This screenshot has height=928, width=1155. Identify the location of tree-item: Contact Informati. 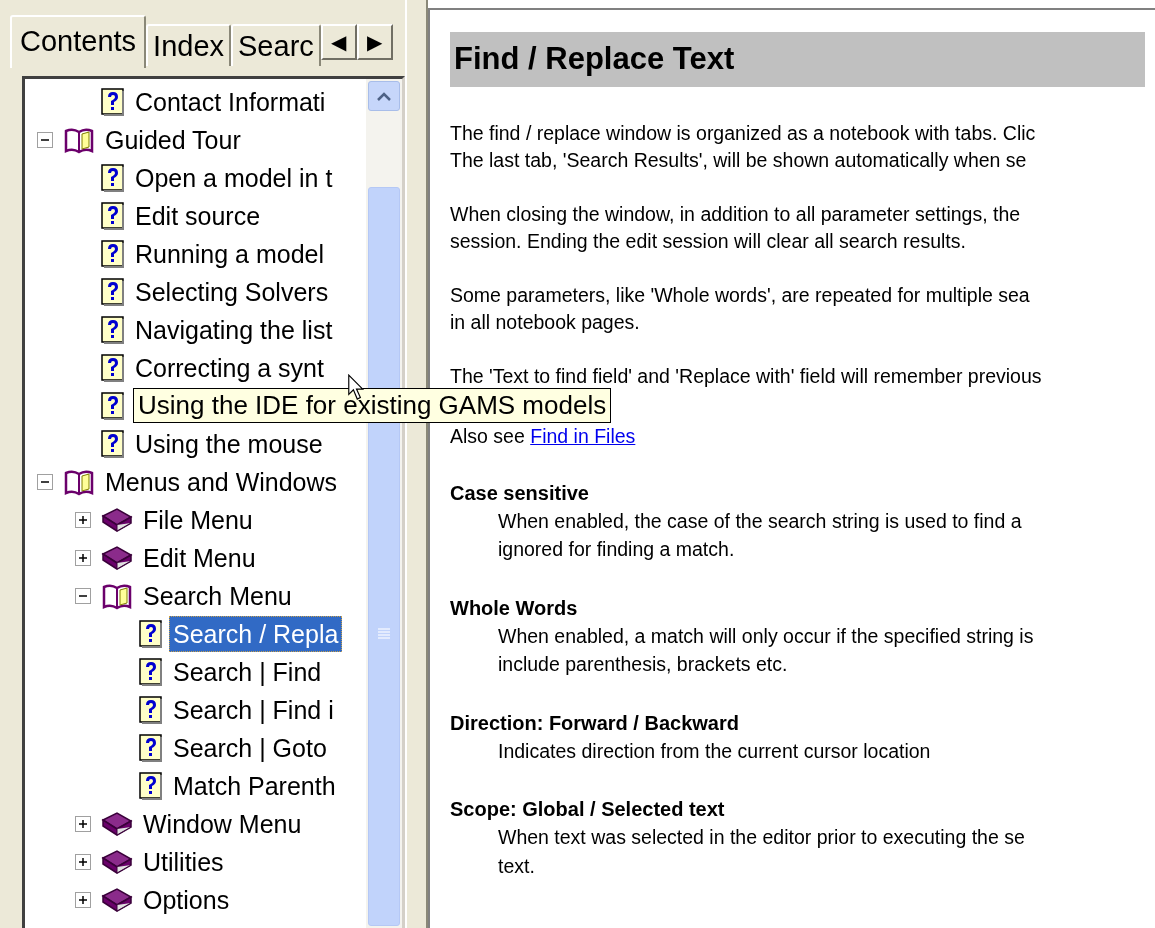
(230, 102).